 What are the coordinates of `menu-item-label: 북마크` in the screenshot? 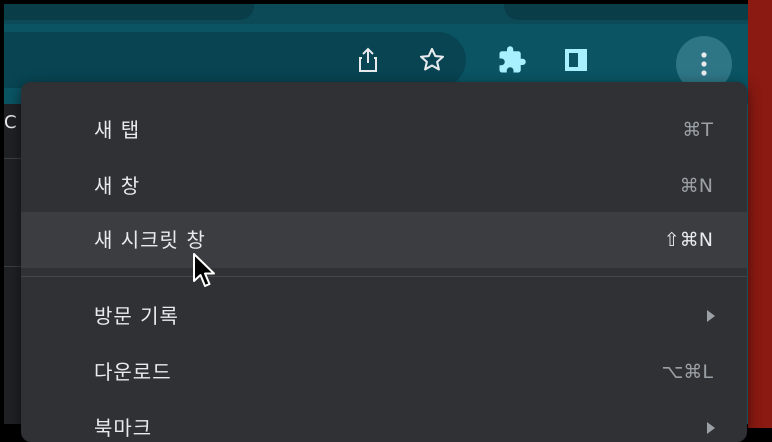 It's located at (123, 428).